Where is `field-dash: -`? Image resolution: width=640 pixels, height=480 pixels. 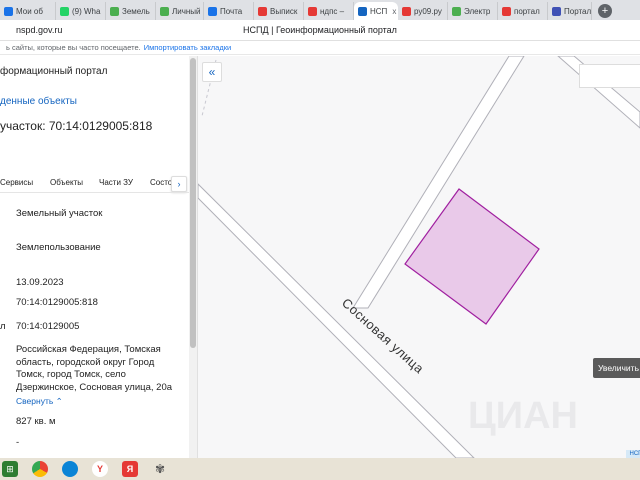 field-dash: - is located at coordinates (18, 442).